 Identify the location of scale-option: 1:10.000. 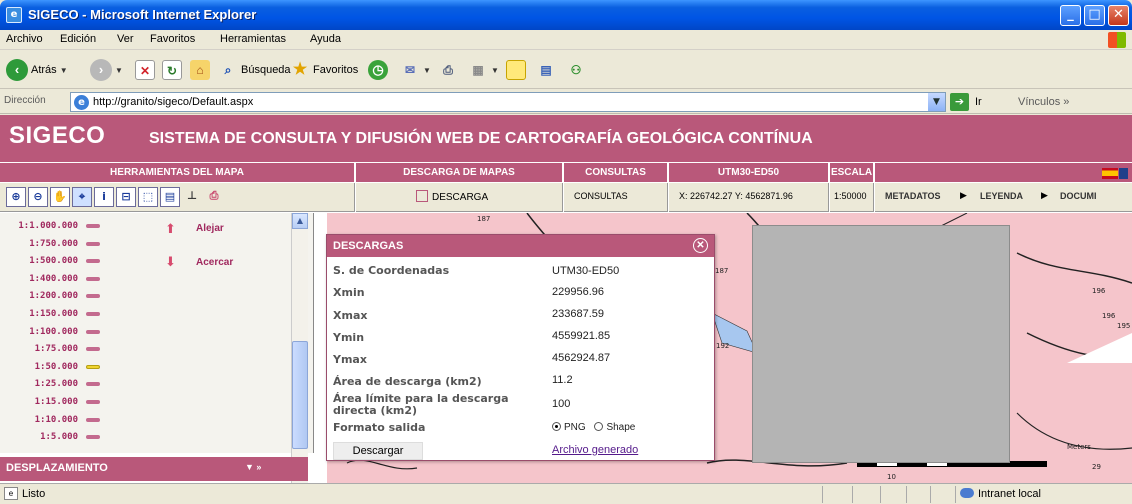
(48, 420).